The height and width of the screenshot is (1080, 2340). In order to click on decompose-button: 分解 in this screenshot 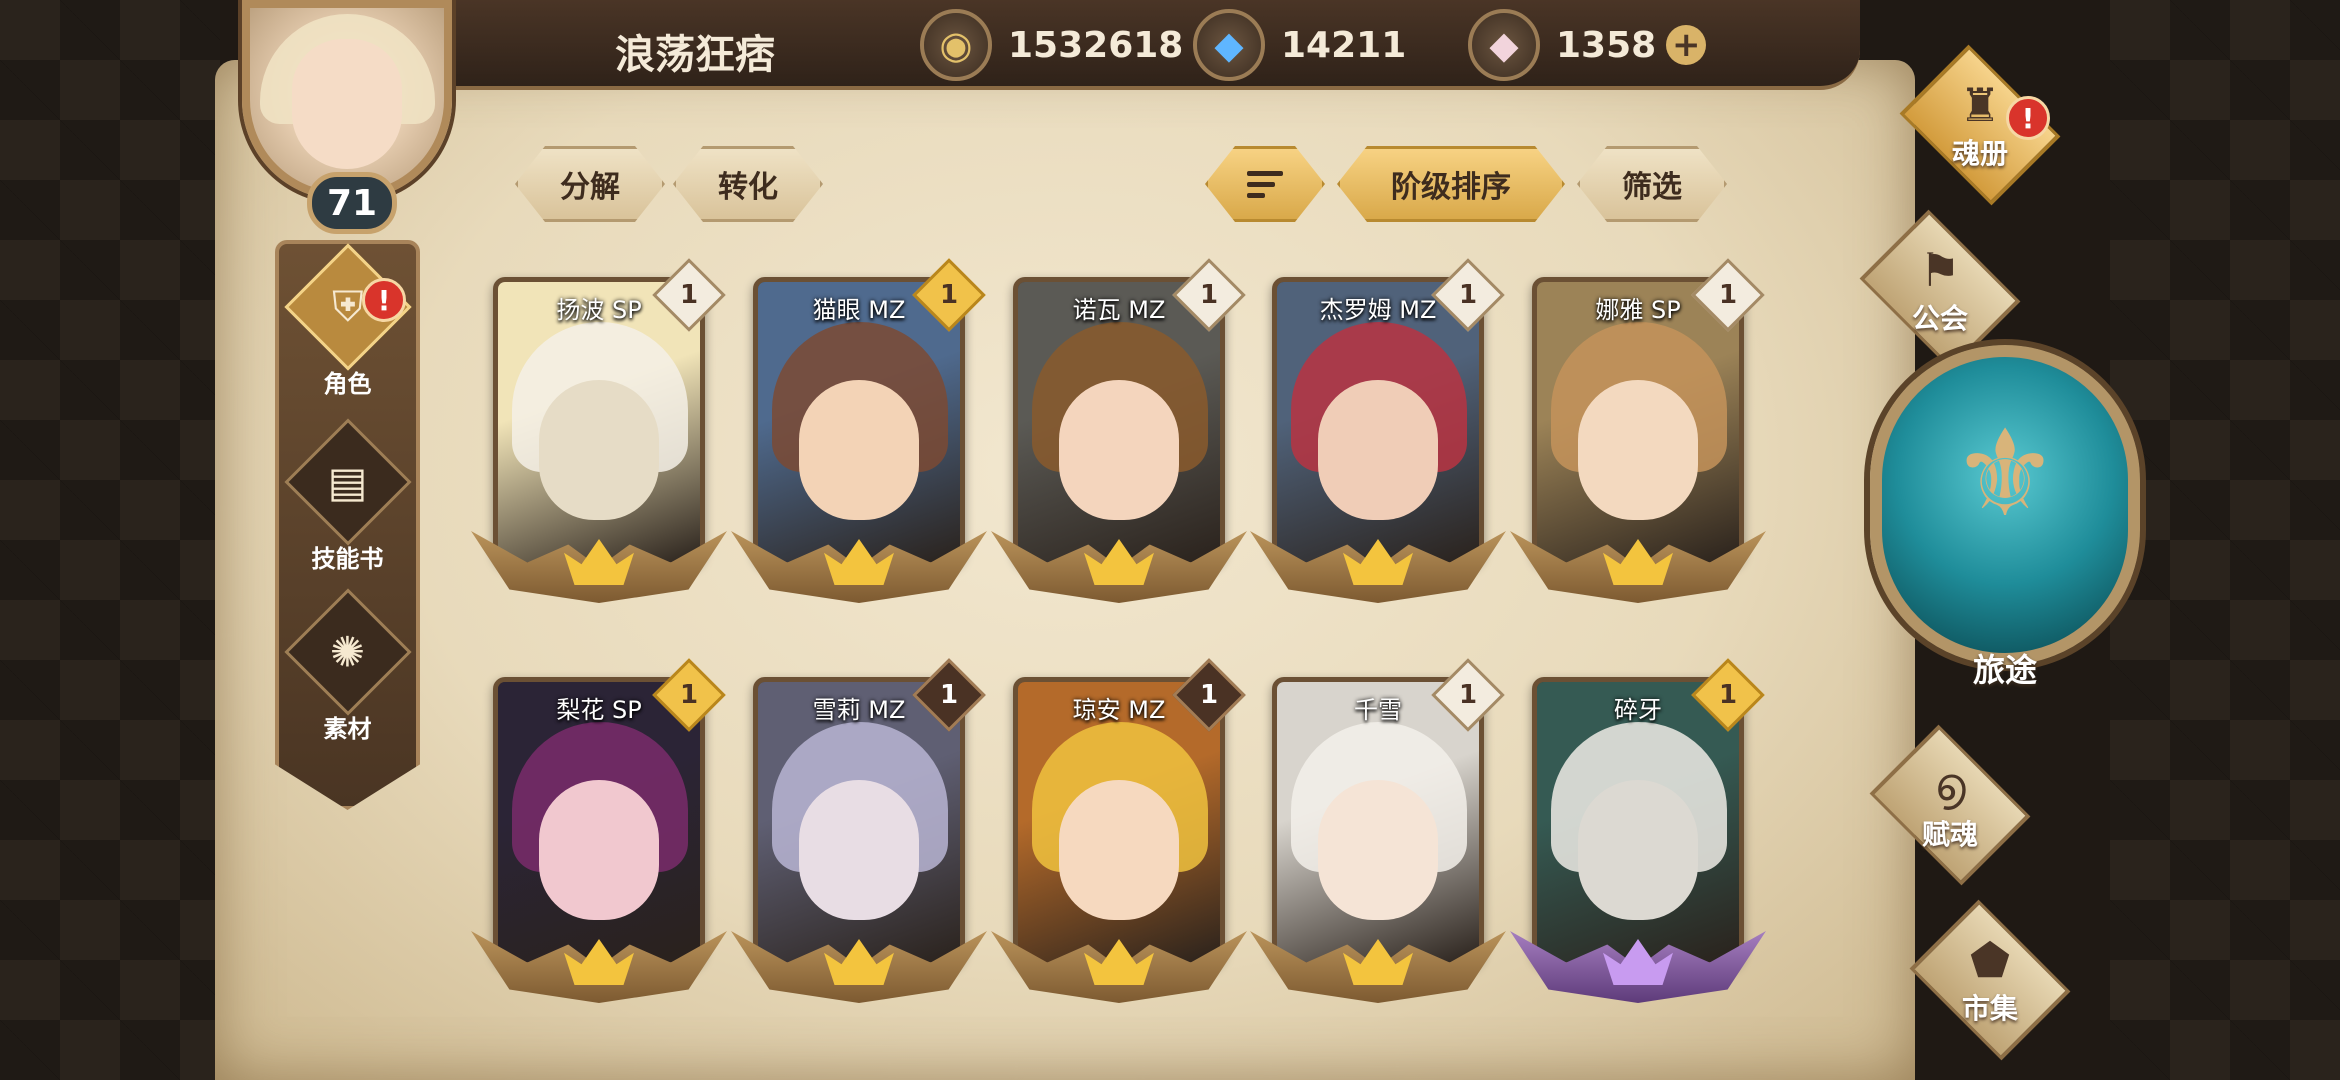, I will do `click(590, 184)`.